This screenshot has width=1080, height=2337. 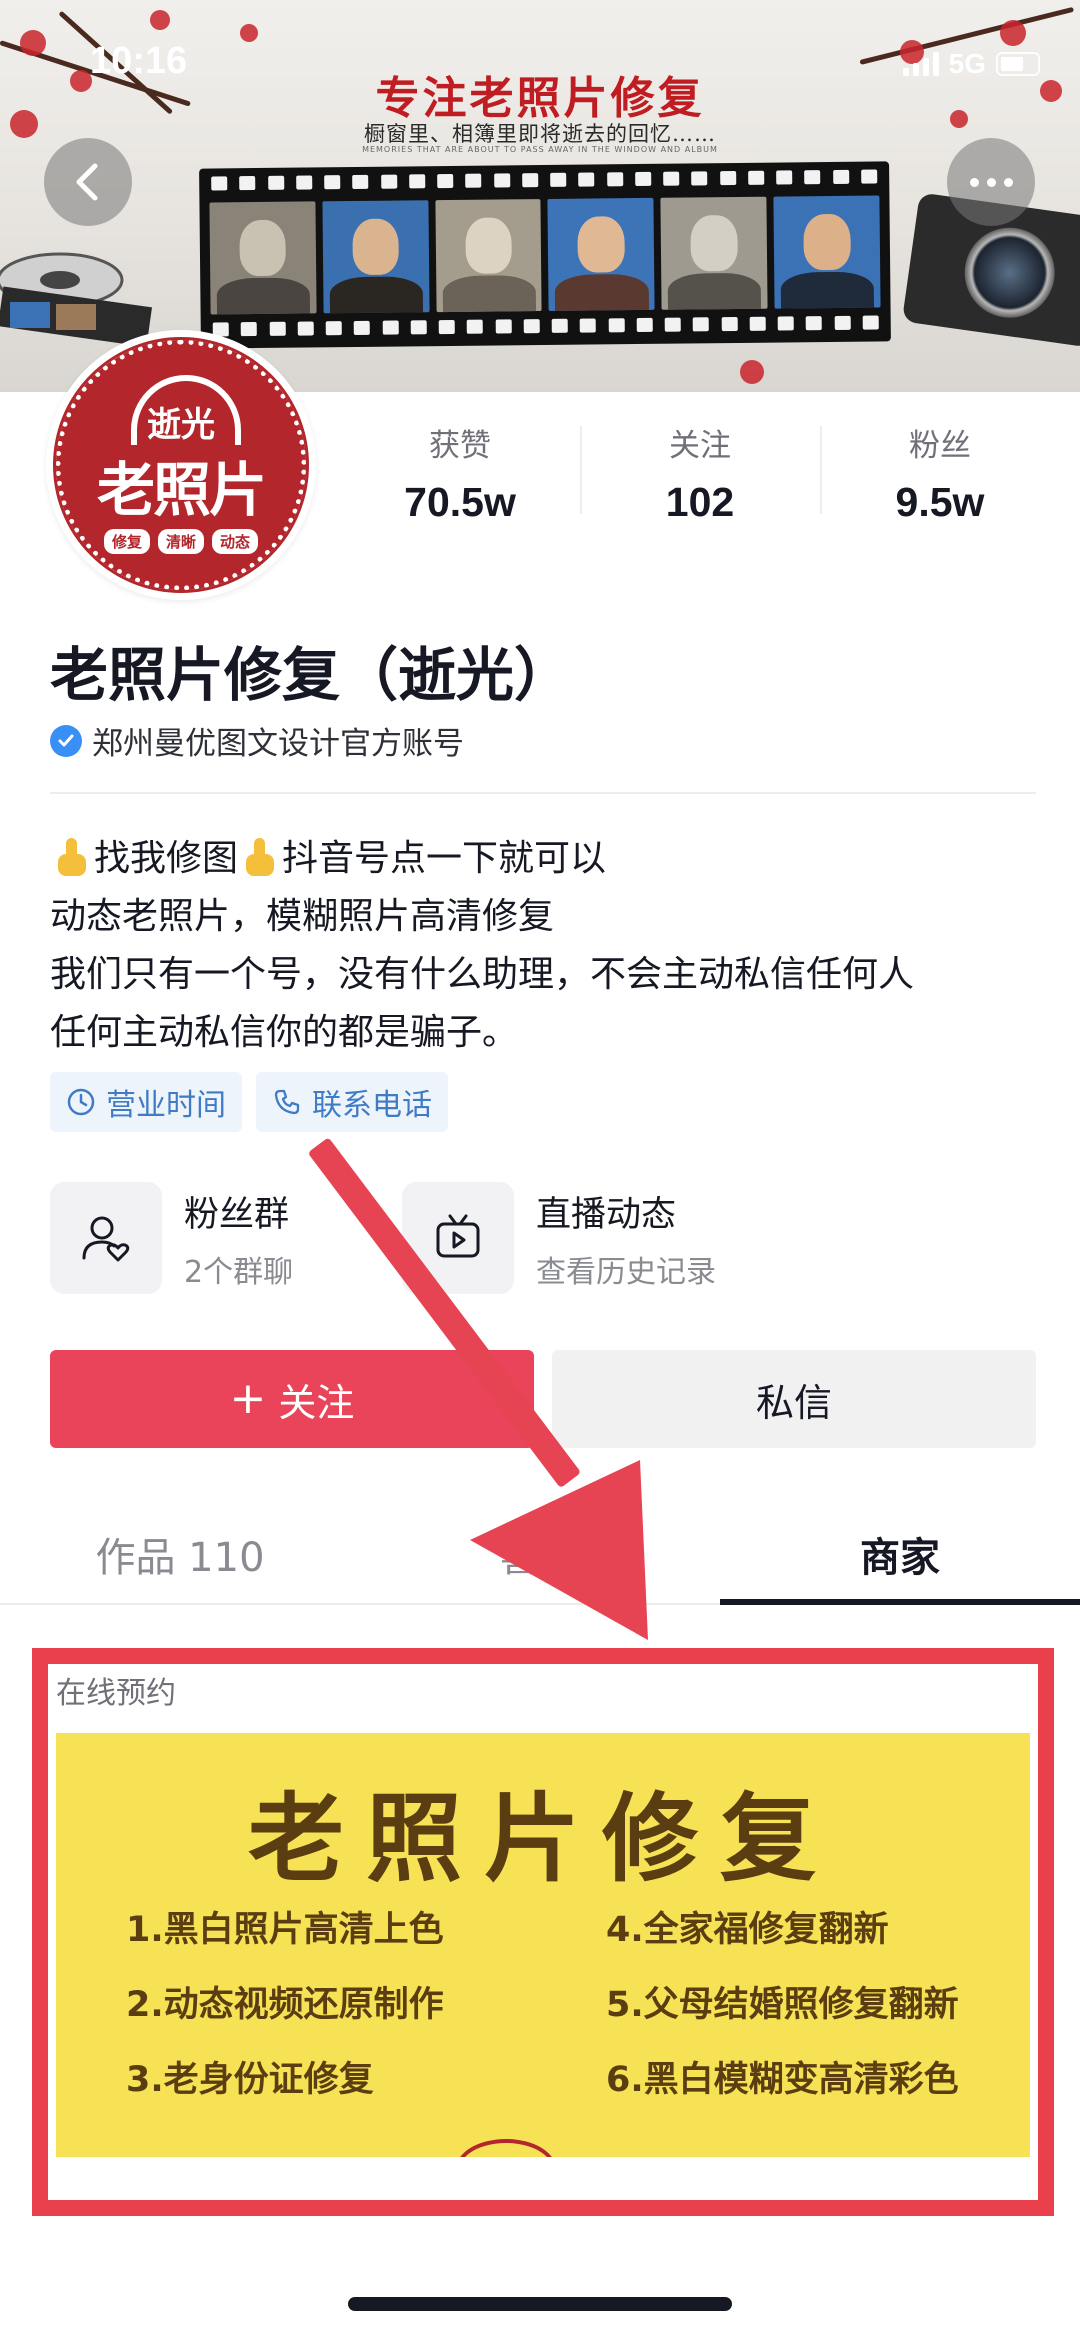 What do you see at coordinates (181, 490) in the screenshot?
I see `avatar-main-text: 老照片` at bounding box center [181, 490].